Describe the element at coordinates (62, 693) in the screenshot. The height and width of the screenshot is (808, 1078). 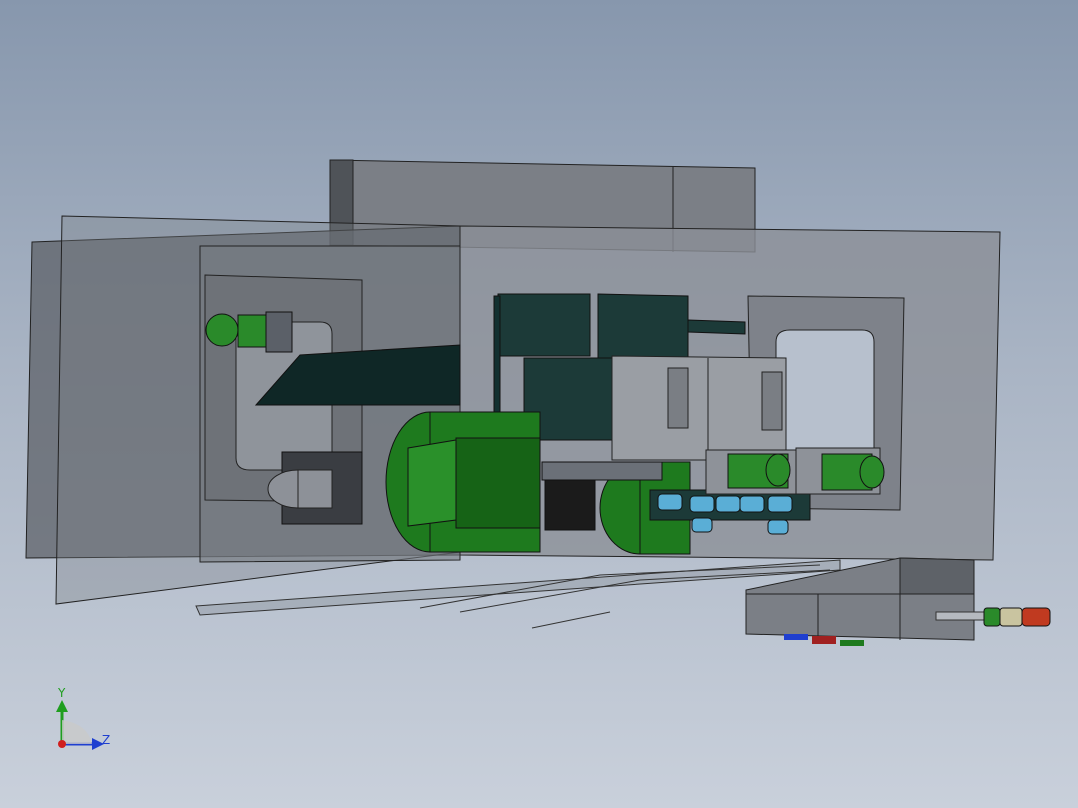
I see `y-axis-label: Y` at that location.